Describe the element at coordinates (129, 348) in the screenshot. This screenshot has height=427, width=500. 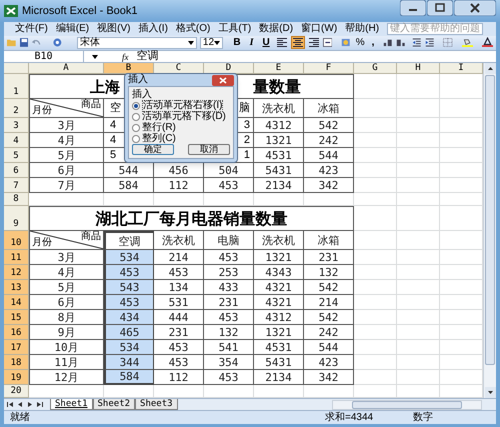
I see `table-cell: 534` at that location.